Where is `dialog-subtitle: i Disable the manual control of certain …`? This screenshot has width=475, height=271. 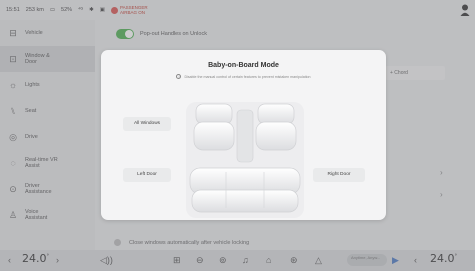 dialog-subtitle: i Disable the manual control of certain … is located at coordinates (243, 76).